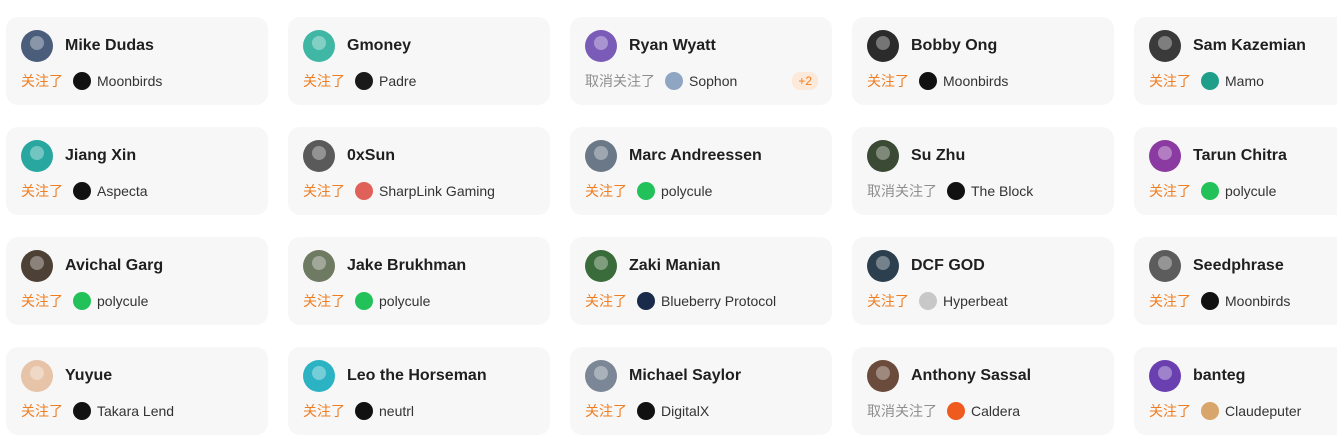 This screenshot has height=448, width=1337. Describe the element at coordinates (805, 81) in the screenshot. I see `more-count-badge: +2` at that location.